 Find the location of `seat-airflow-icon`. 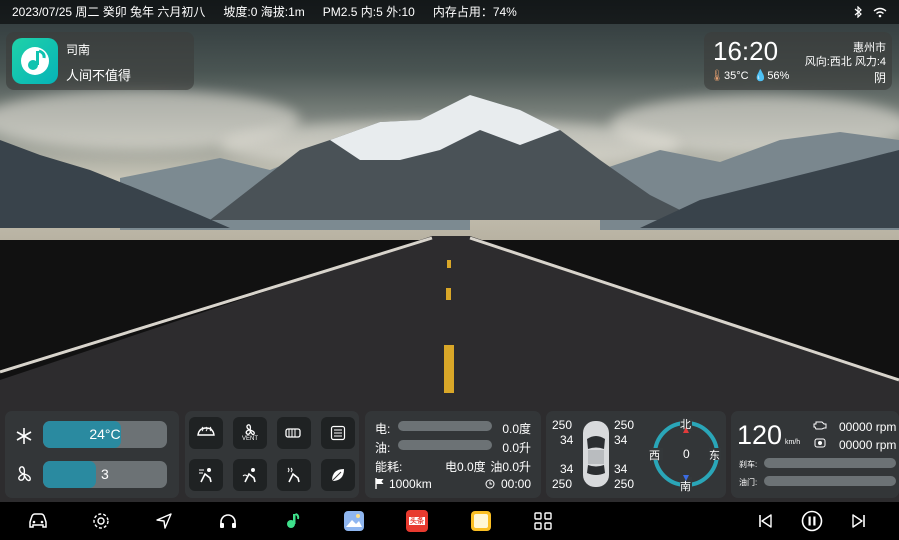

seat-airflow-icon is located at coordinates (249, 475).